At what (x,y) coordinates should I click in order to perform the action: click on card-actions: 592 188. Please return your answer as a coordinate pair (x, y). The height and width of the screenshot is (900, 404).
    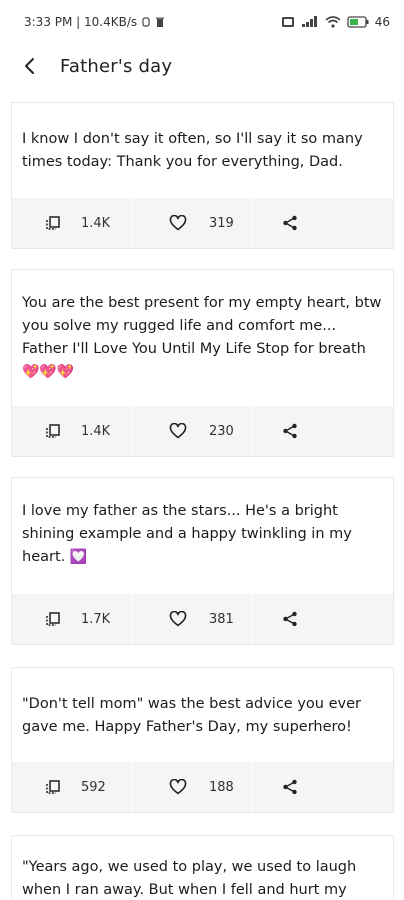
    Looking at the image, I should click on (202, 787).